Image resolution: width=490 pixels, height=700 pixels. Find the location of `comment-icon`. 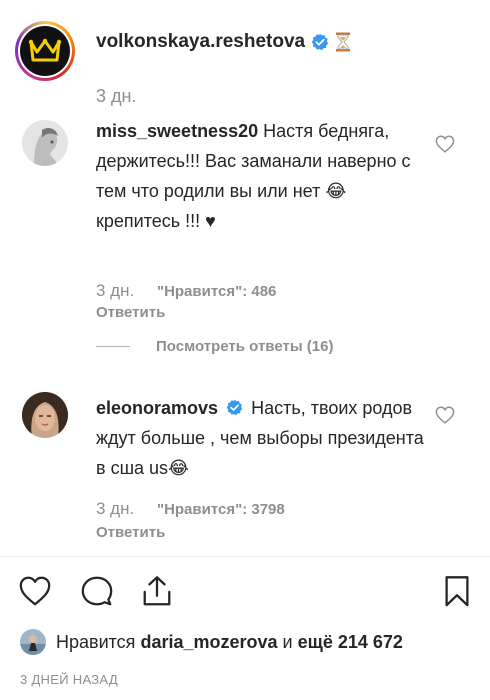

comment-icon is located at coordinates (97, 591).